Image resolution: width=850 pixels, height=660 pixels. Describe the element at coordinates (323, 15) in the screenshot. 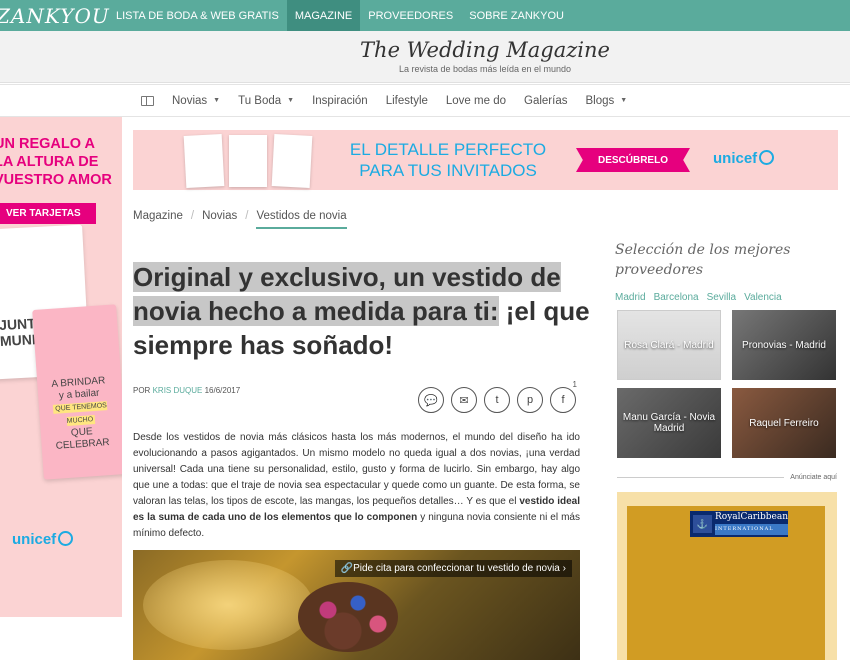

I see `top-nav-magazine: MAGAZINE` at that location.